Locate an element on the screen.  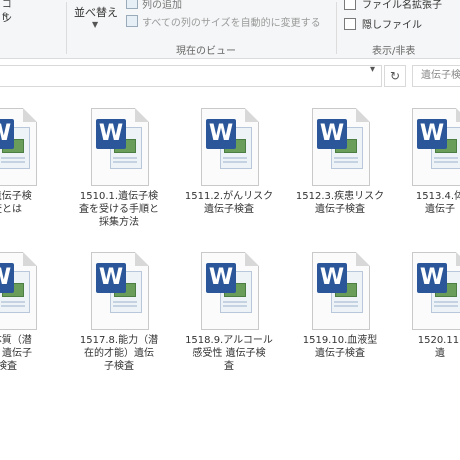
file-item: W 0.遺伝子検 査とは is located at coordinates (28, 178).